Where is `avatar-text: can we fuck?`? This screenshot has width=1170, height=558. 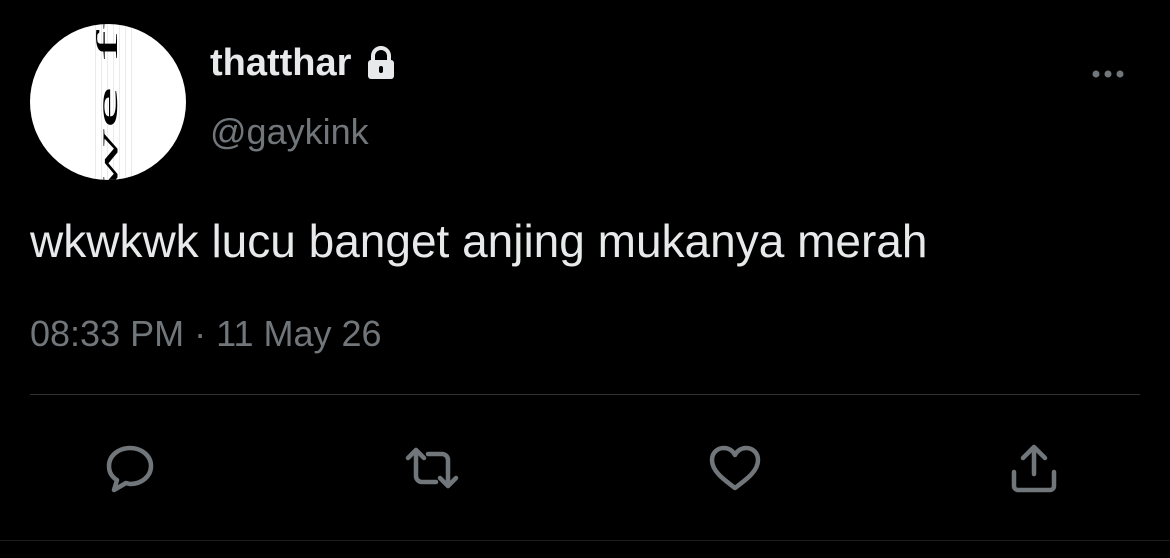 avatar-text: can we fuck? is located at coordinates (108, 102).